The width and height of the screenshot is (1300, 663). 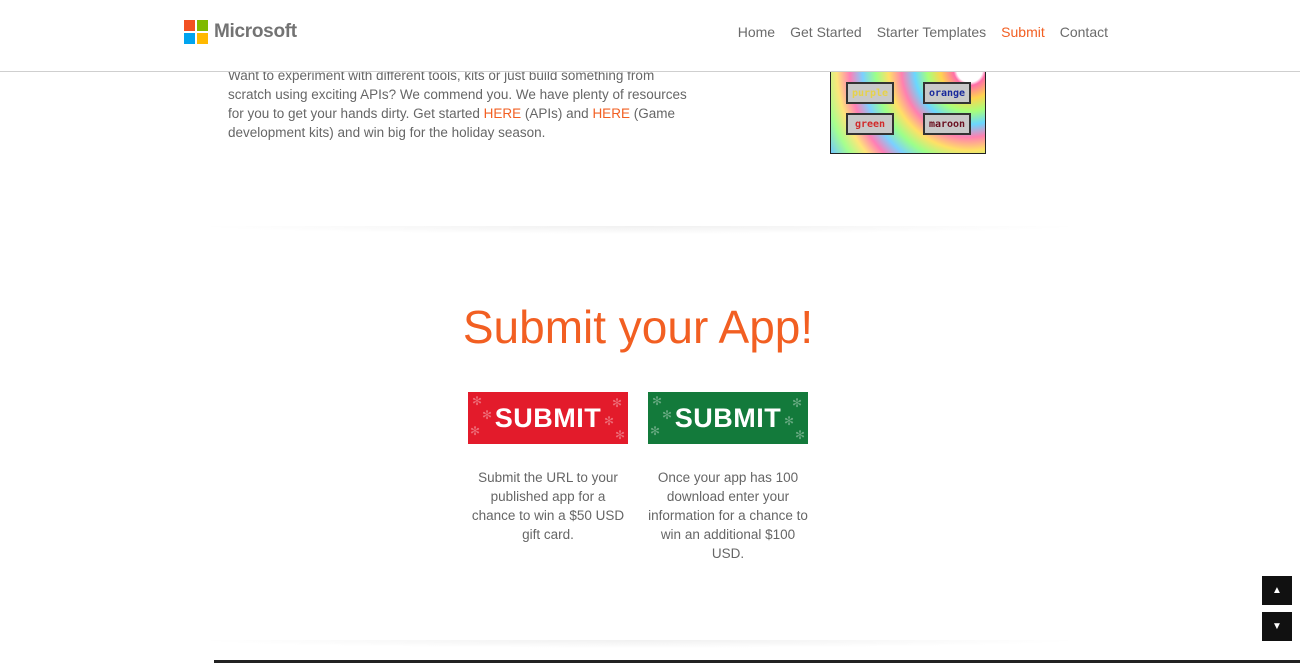 I want to click on color-word: orange, so click(x=947, y=93).